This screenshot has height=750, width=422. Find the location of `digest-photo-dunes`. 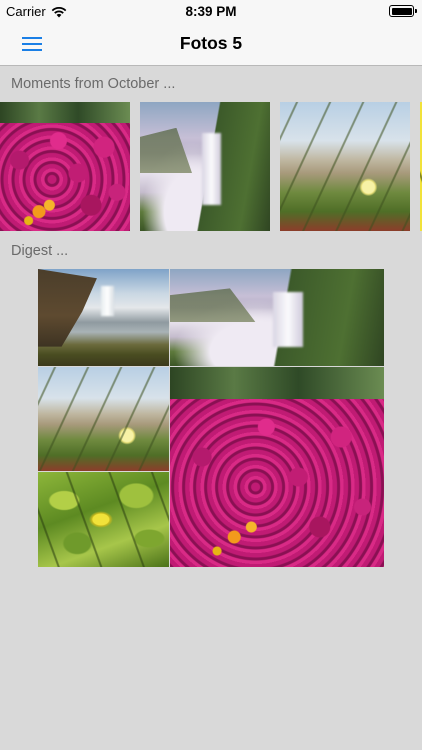

digest-photo-dunes is located at coordinates (103, 419).